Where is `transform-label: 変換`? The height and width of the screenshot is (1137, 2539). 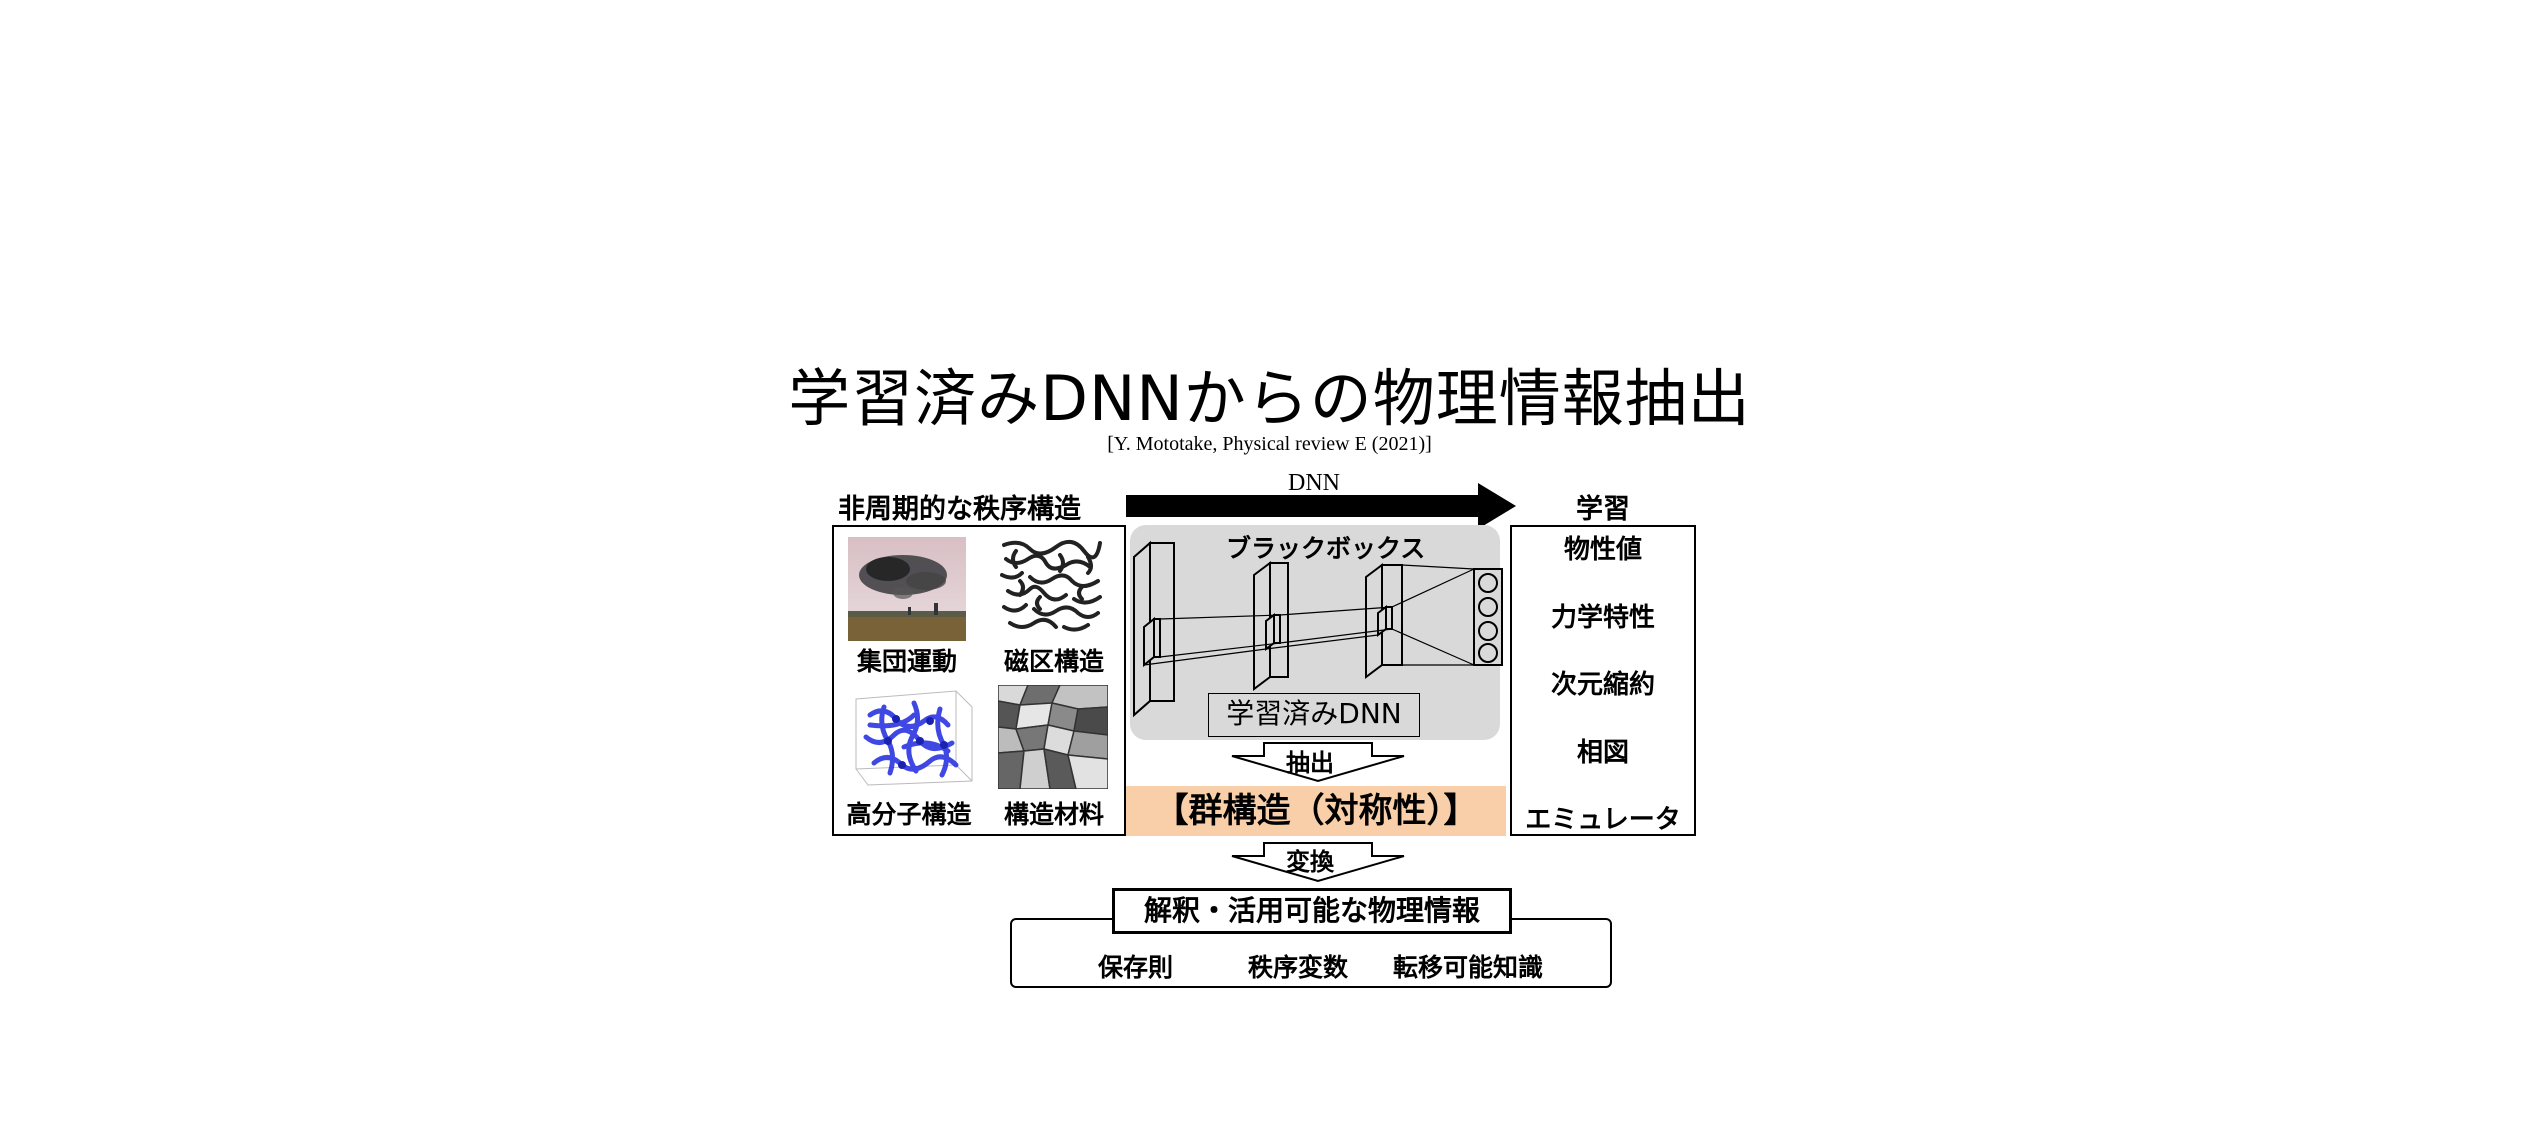
transform-label: 変換 is located at coordinates (1310, 862).